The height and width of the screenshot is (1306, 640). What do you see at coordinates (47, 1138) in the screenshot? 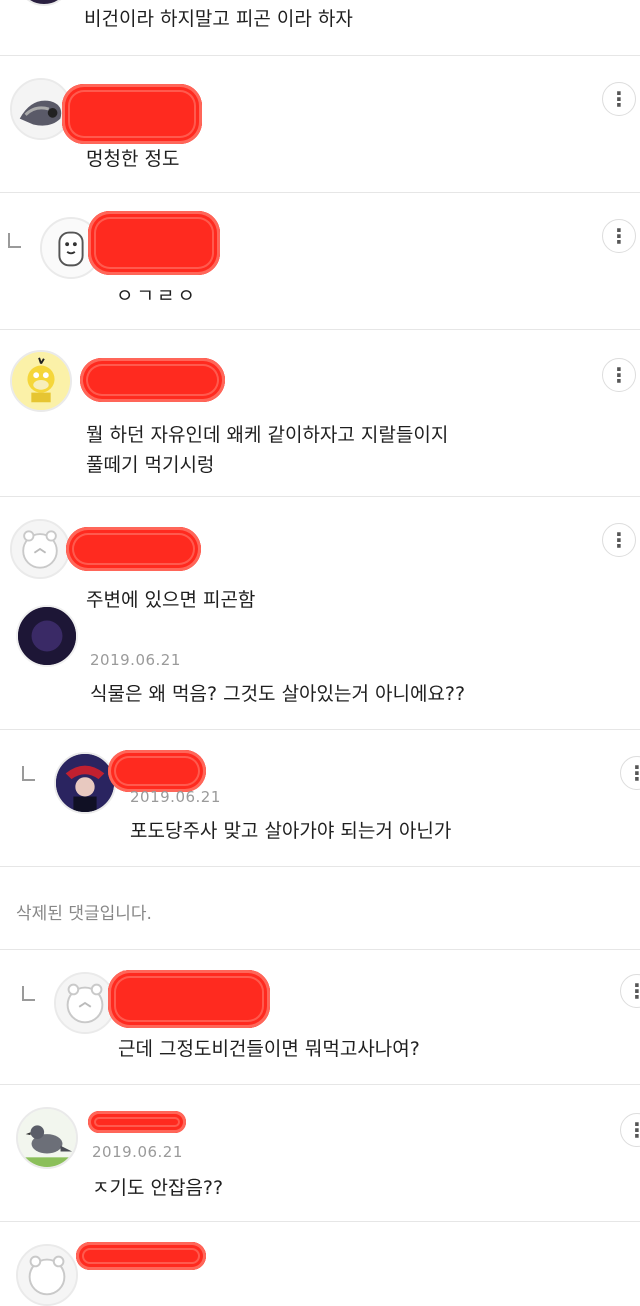
I see `pigeon-avatar-icon` at bounding box center [47, 1138].